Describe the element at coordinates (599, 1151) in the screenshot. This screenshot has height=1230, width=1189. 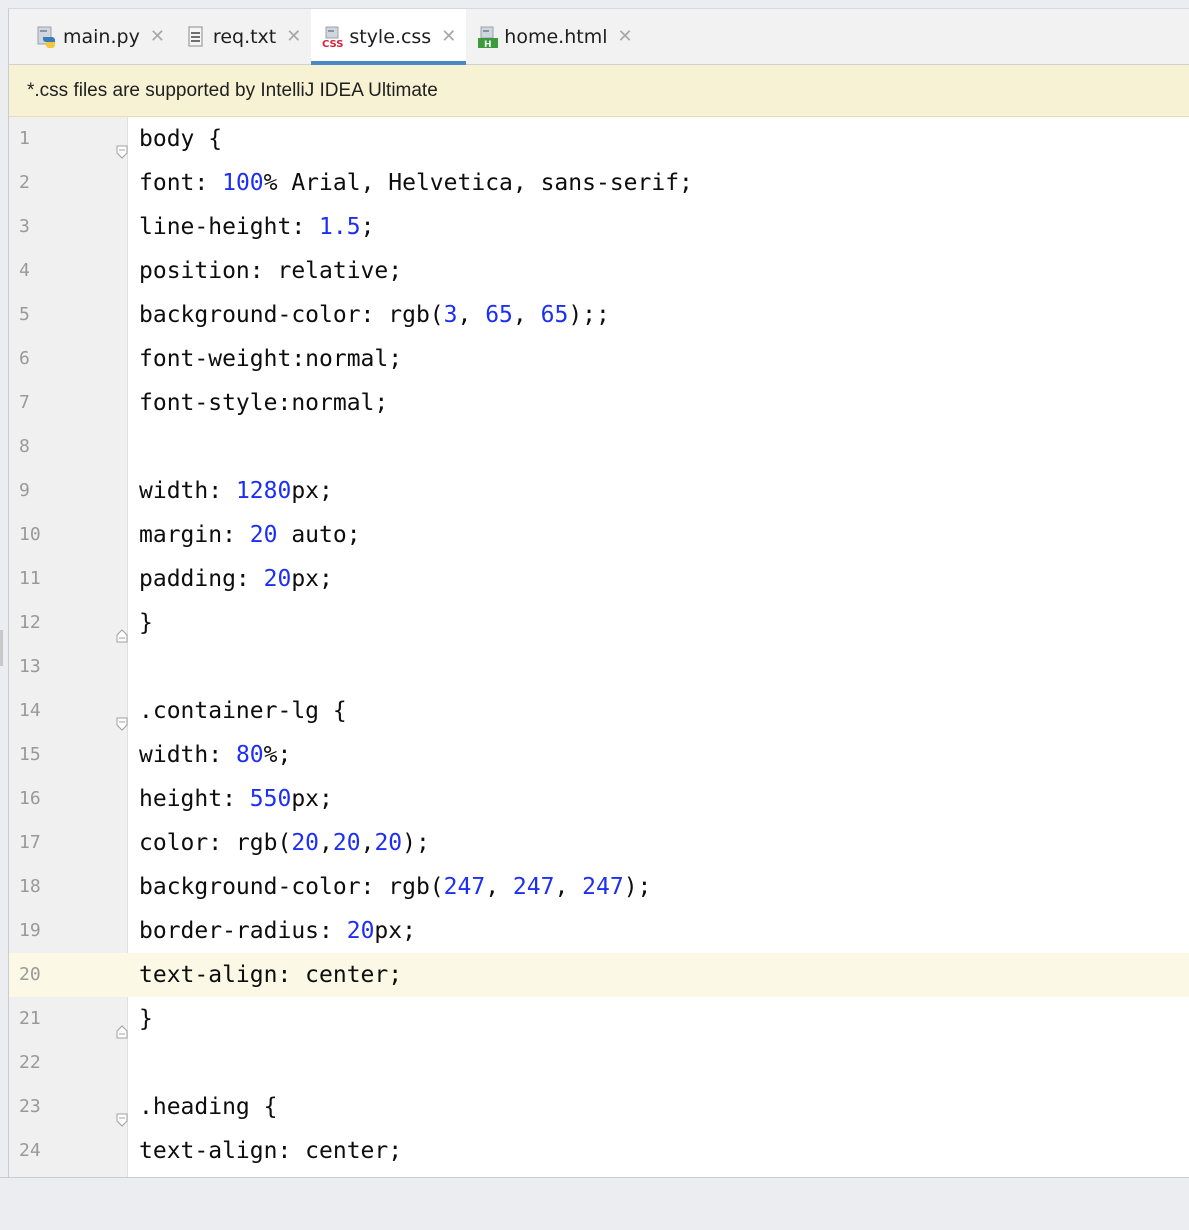
I see `code-line: 24 text-align: center;` at that location.